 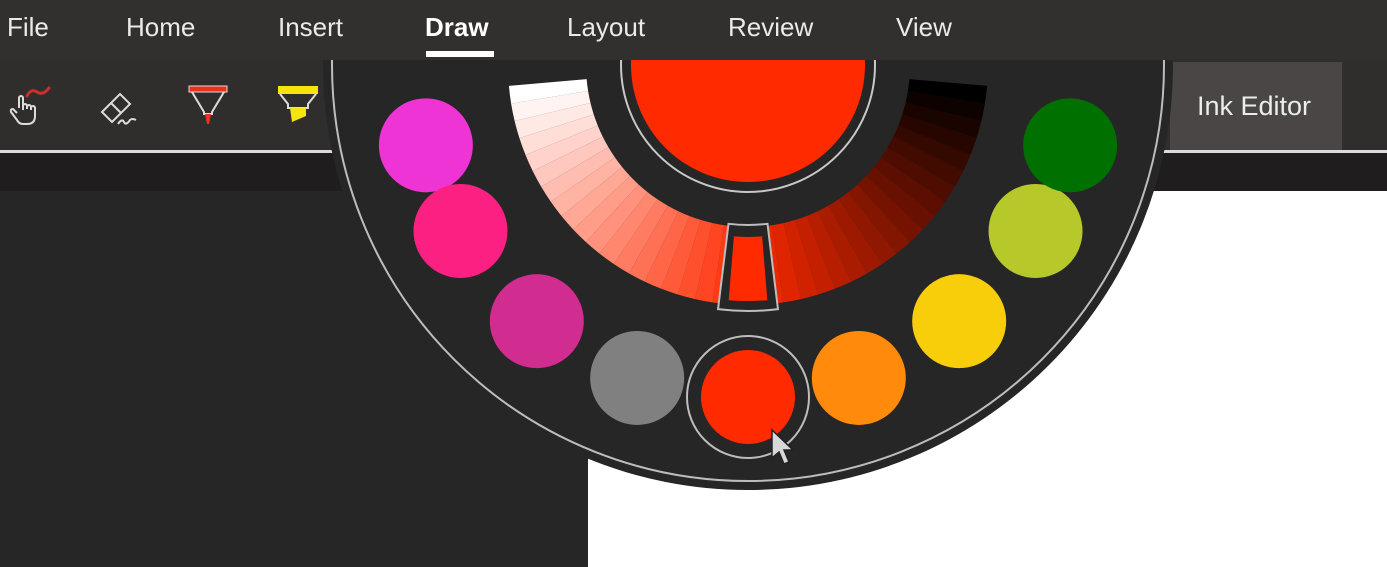 What do you see at coordinates (1035, 231) in the screenshot?
I see `swatch-yellow-green` at bounding box center [1035, 231].